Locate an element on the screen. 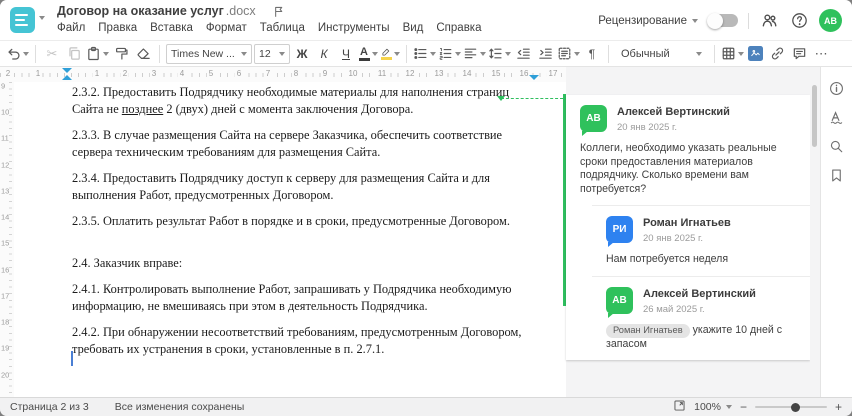  vertical-ruler: 9 10 11 12 13 14 15 16 17 18 19 20 is located at coordinates (7, 238).